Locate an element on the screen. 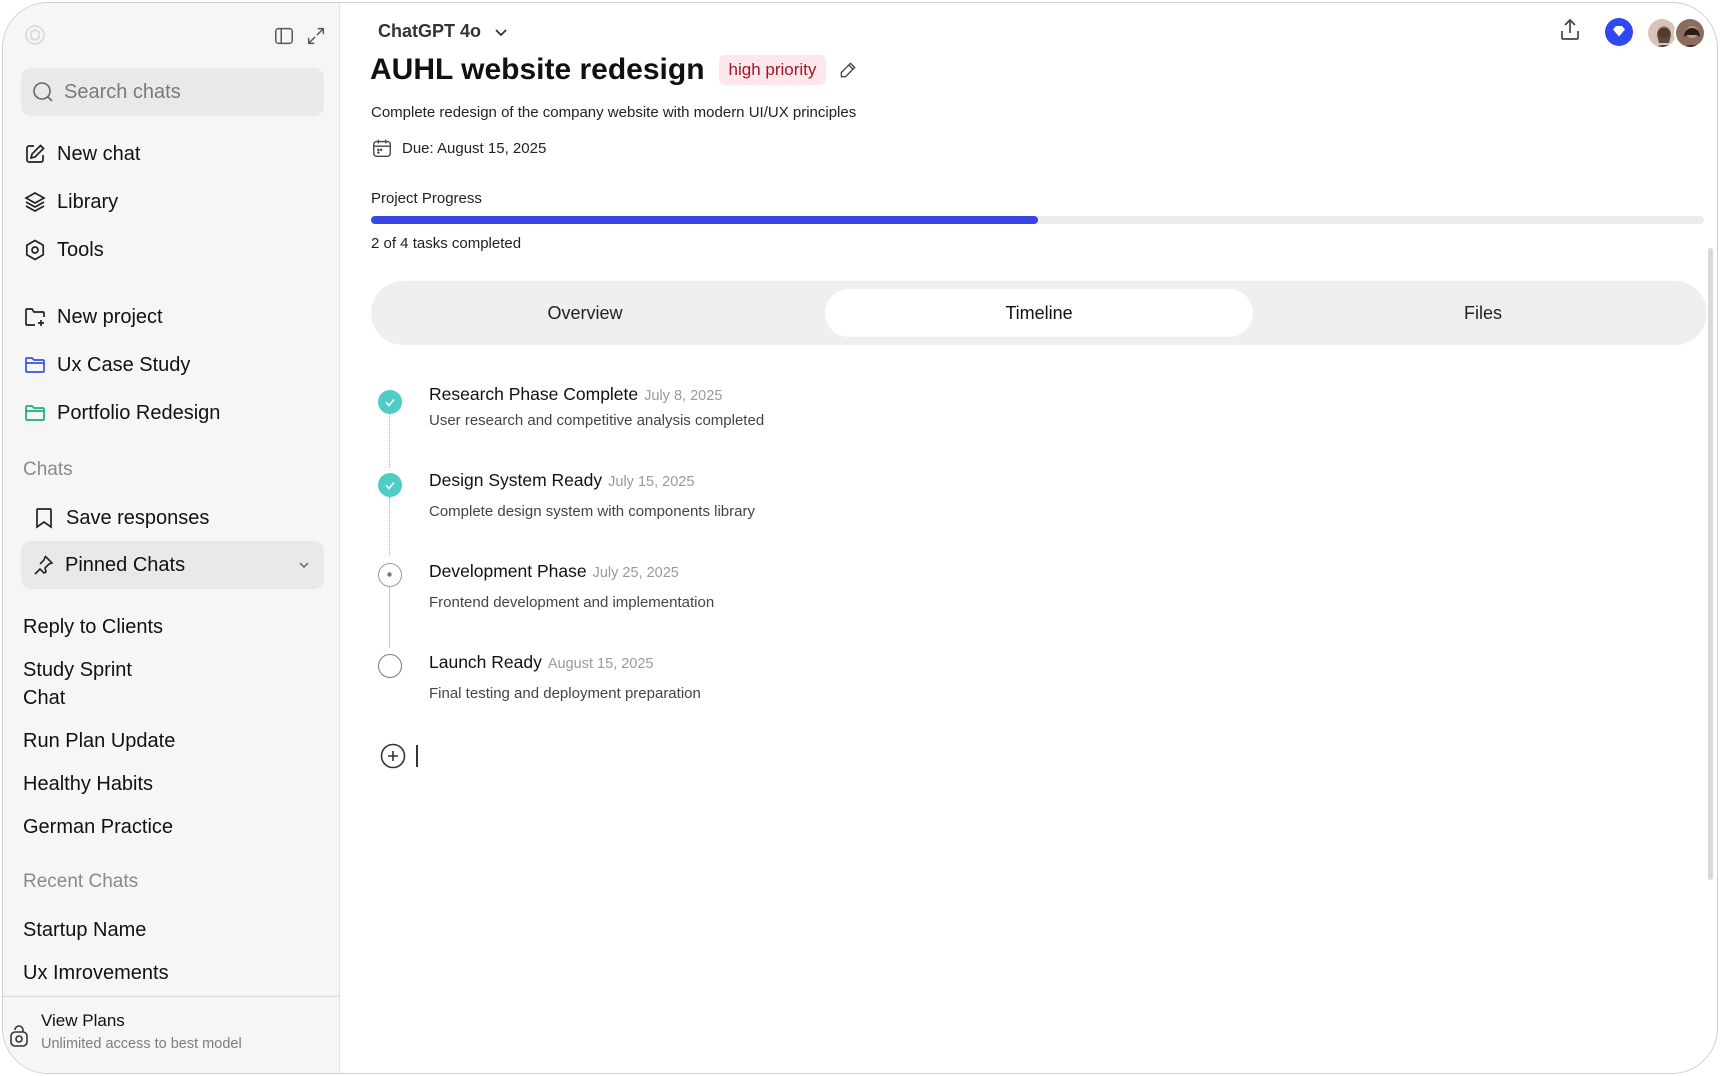 The width and height of the screenshot is (1720, 1076). new-project-button: New project is located at coordinates (93, 317).